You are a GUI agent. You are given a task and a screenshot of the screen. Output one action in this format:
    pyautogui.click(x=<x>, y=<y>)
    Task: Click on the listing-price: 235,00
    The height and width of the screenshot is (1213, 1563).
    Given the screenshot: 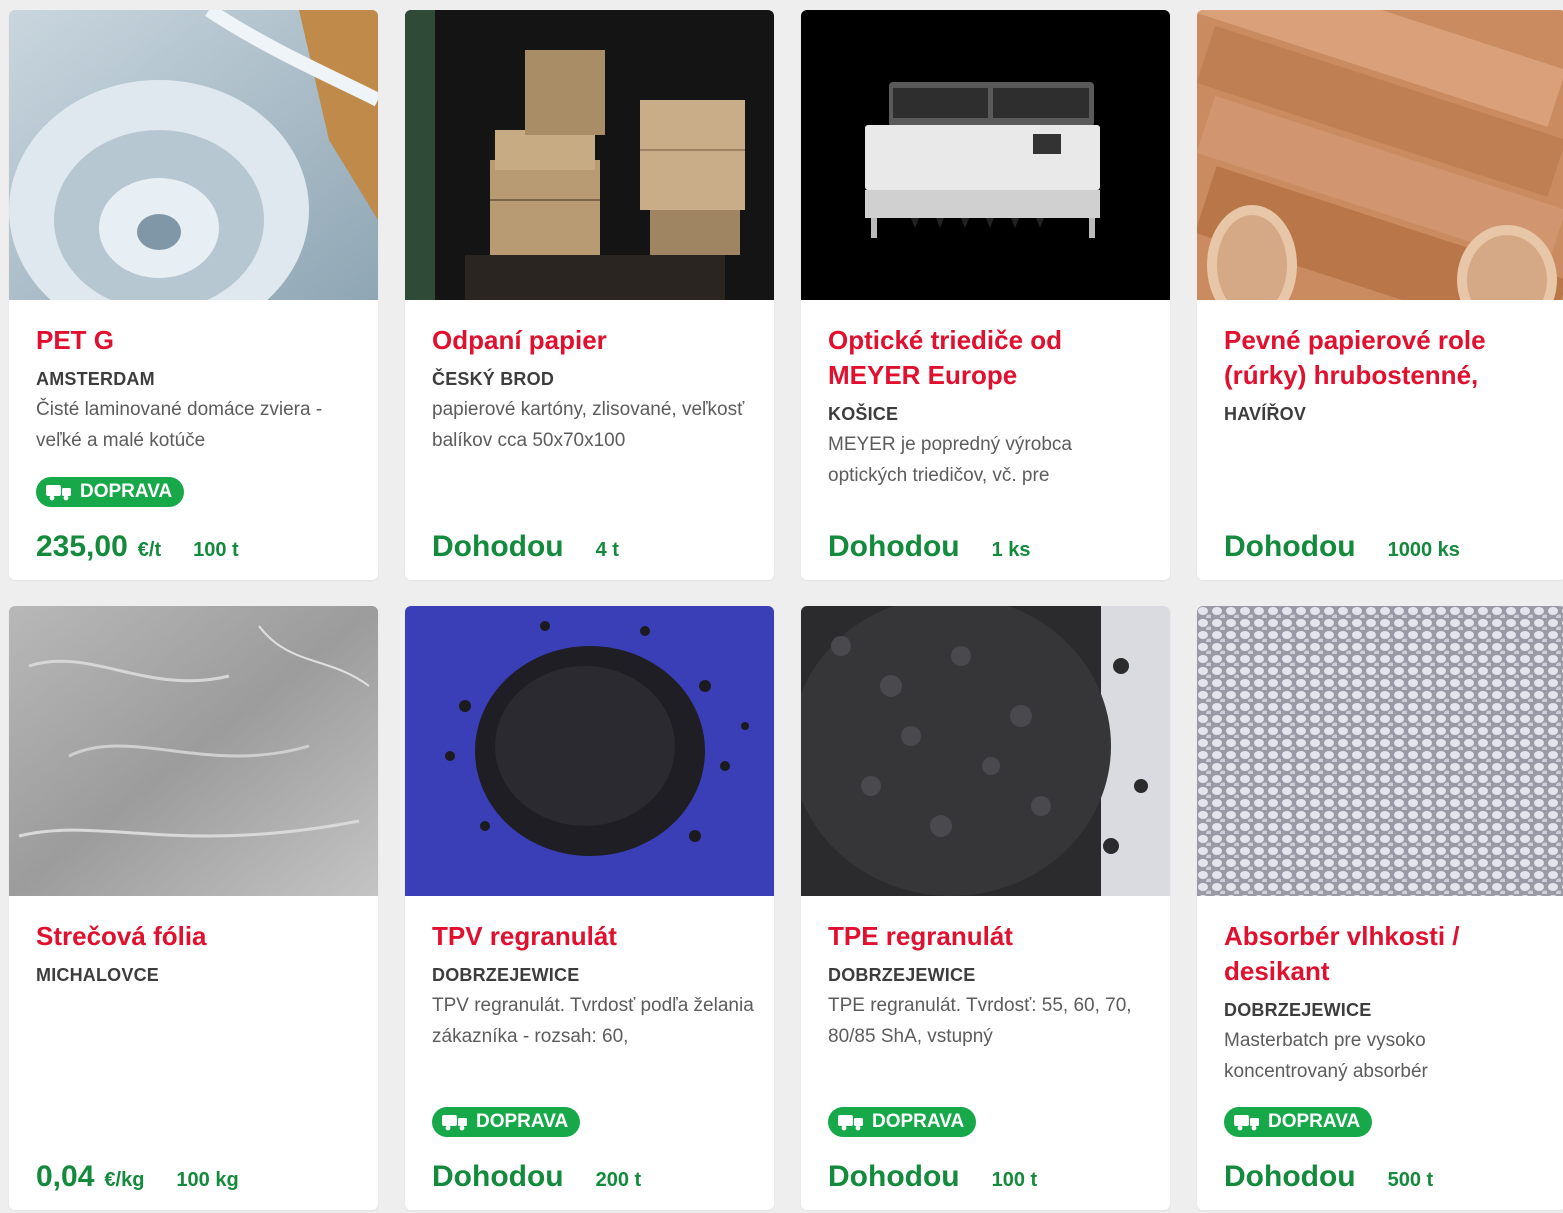 What is the action you would take?
    pyautogui.click(x=82, y=546)
    